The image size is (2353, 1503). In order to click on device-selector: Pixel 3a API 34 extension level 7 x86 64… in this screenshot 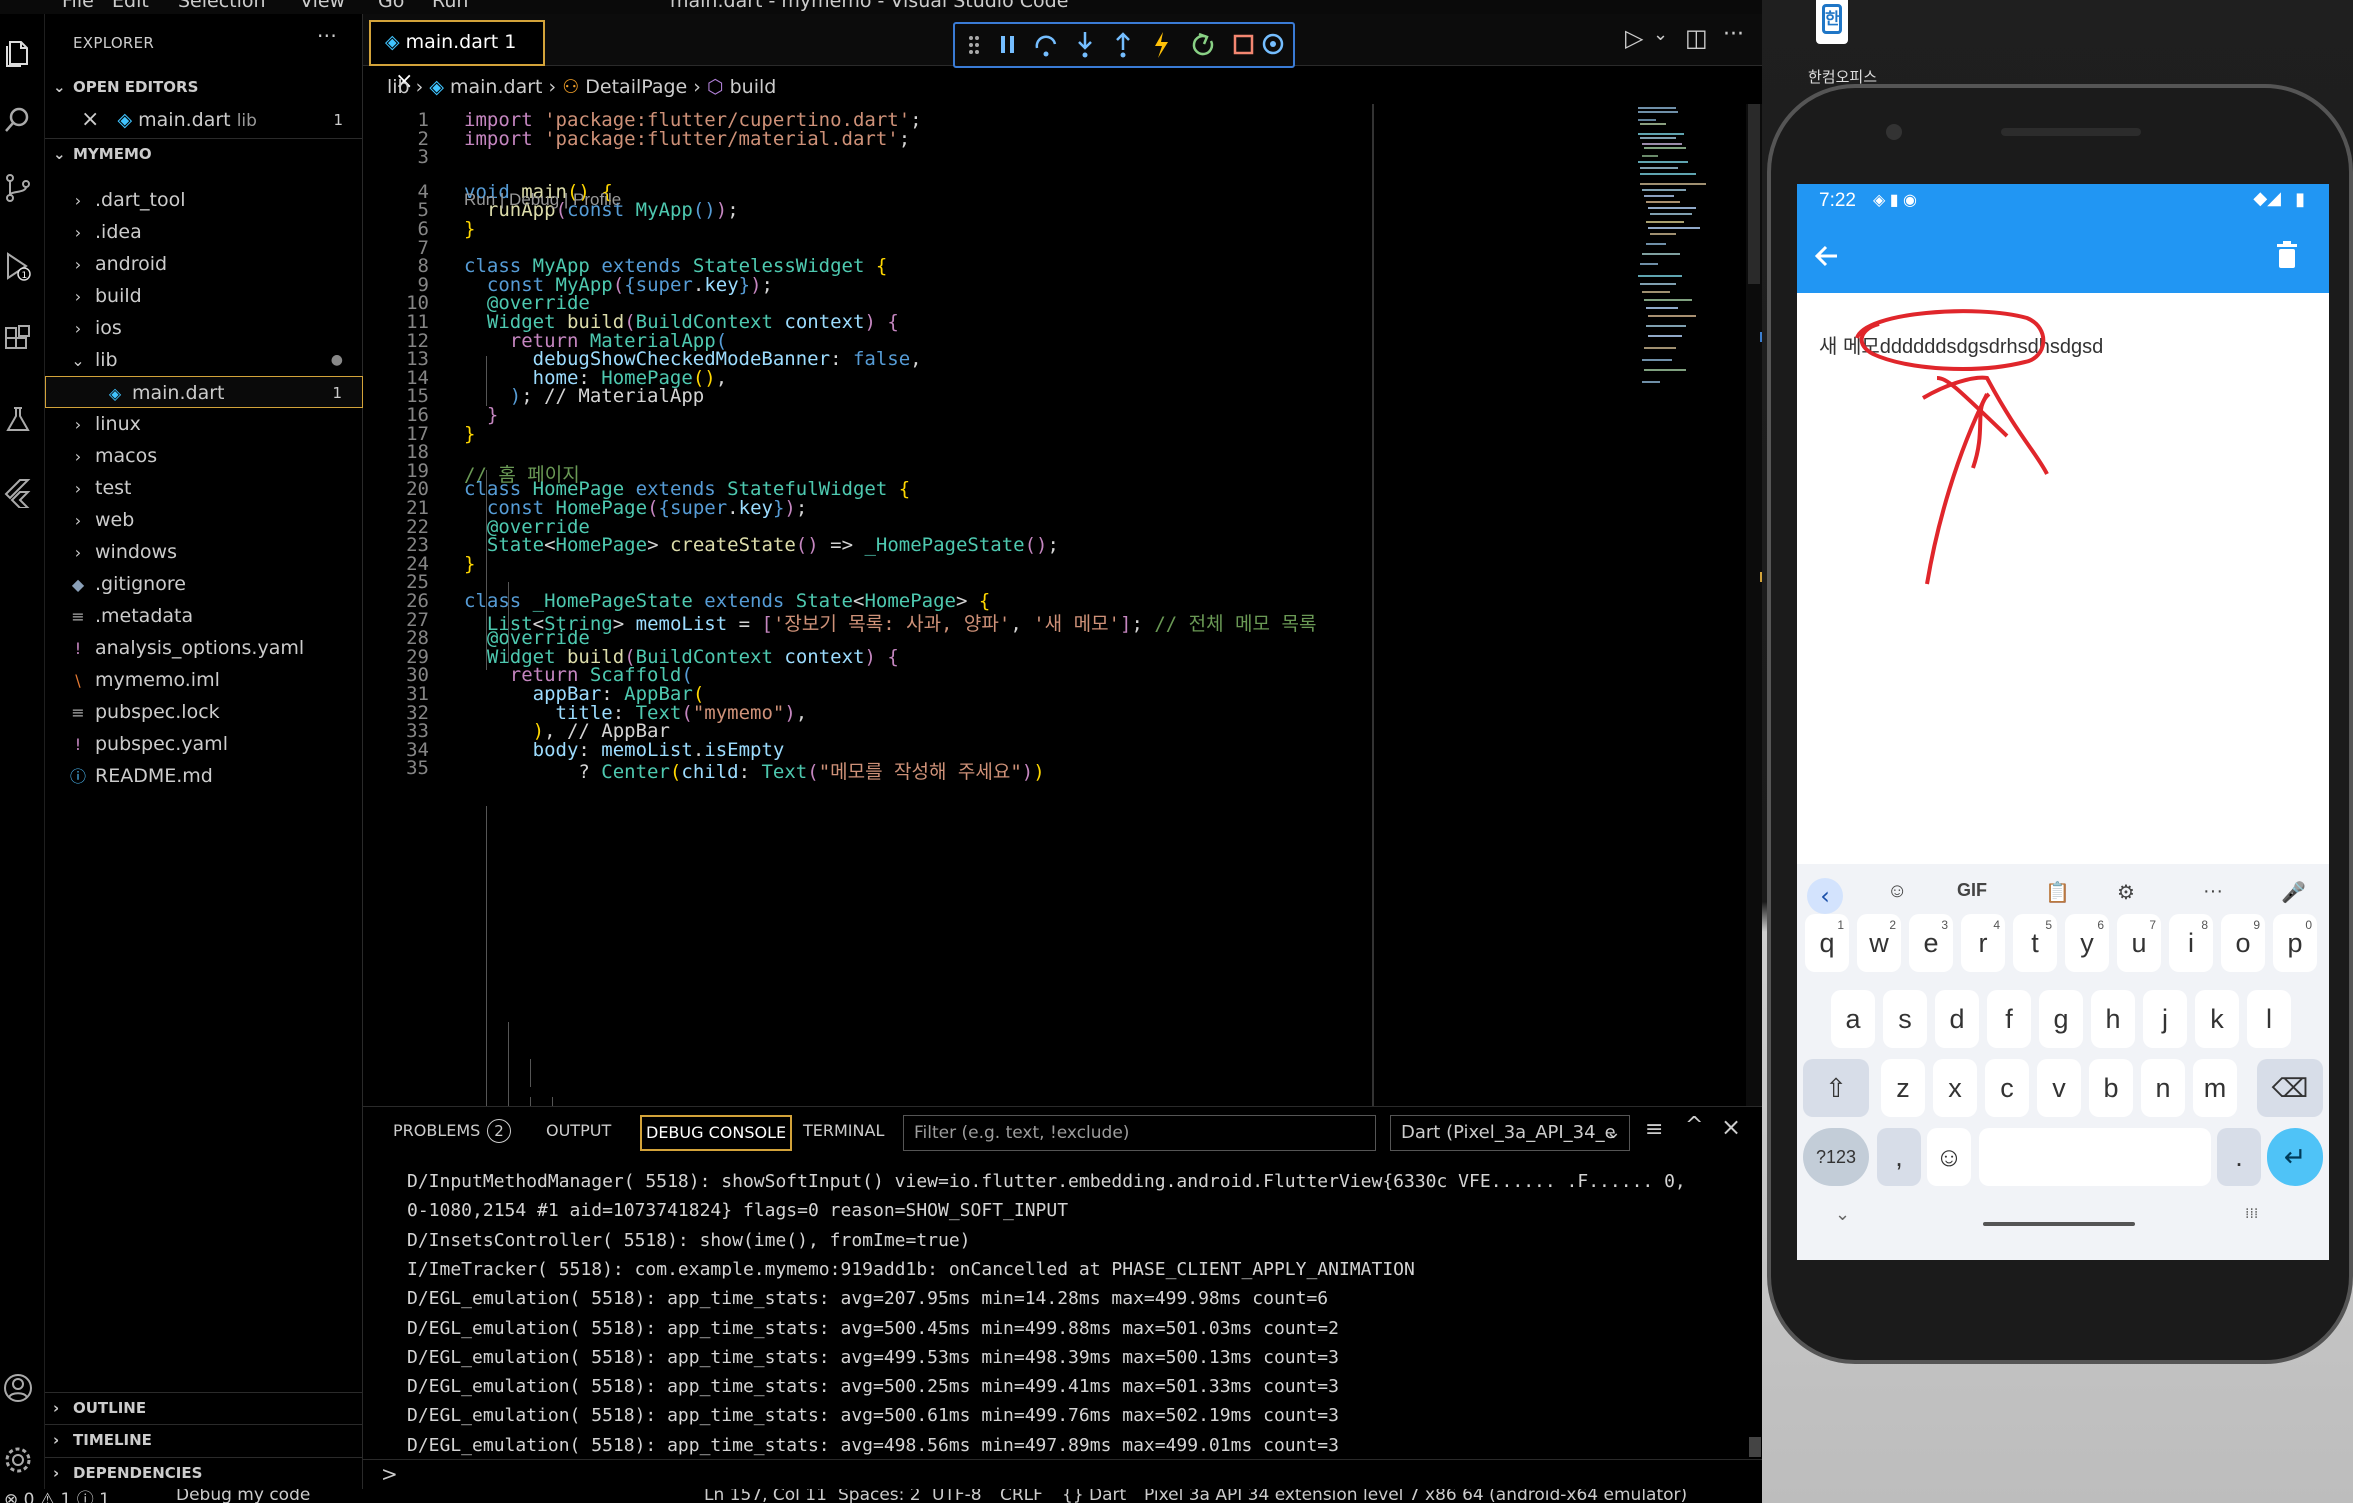, I will do `click(1415, 1496)`.